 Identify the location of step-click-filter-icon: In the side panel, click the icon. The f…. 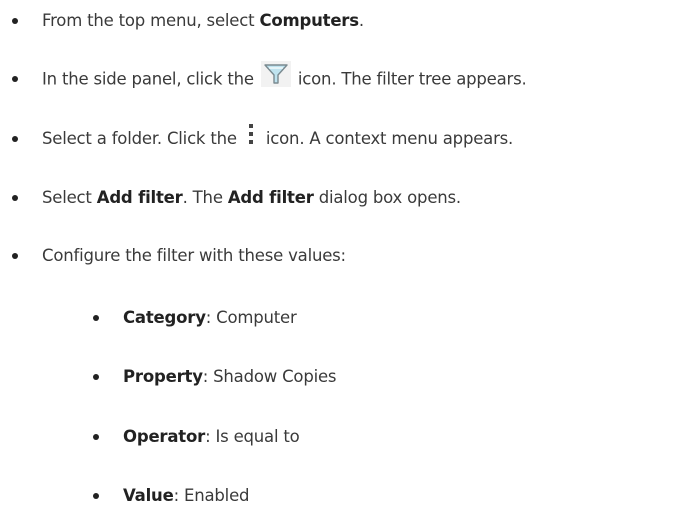
(284, 76).